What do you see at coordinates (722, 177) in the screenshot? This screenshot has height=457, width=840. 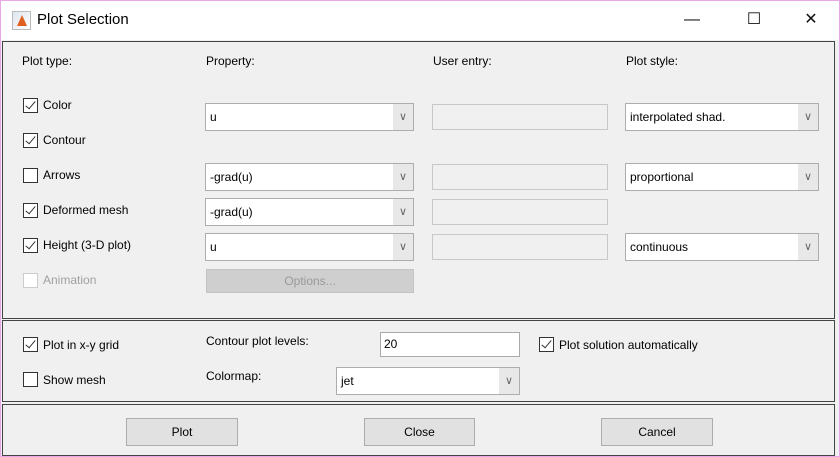 I see `arrows-style-select: proportional ∨` at bounding box center [722, 177].